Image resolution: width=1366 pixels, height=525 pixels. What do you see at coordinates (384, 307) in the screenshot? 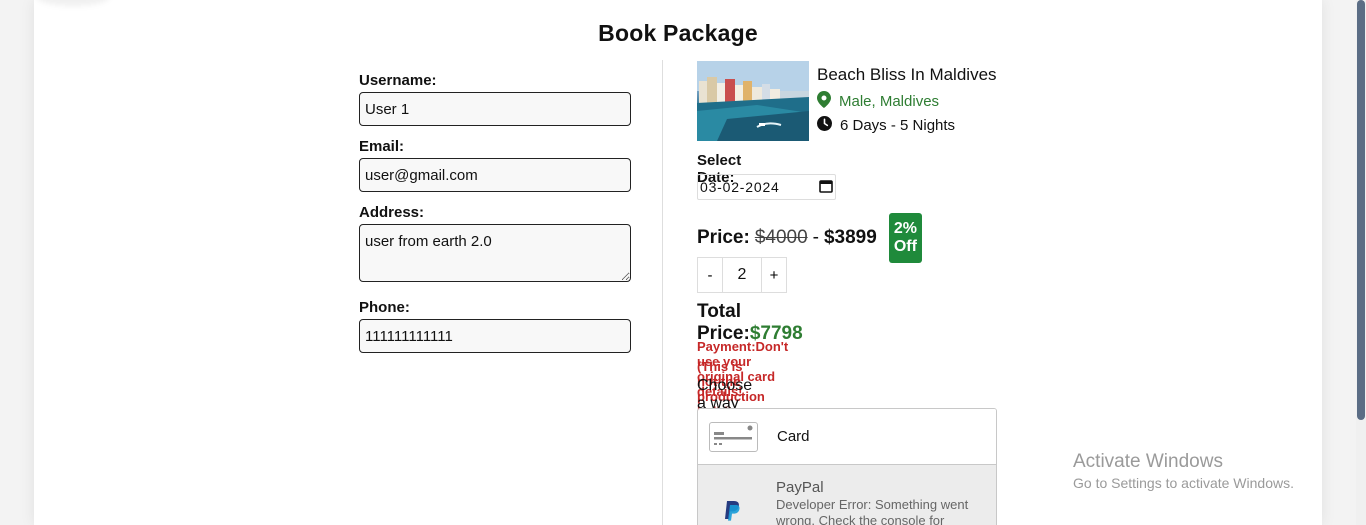
I see `phone-label: Phone:` at bounding box center [384, 307].